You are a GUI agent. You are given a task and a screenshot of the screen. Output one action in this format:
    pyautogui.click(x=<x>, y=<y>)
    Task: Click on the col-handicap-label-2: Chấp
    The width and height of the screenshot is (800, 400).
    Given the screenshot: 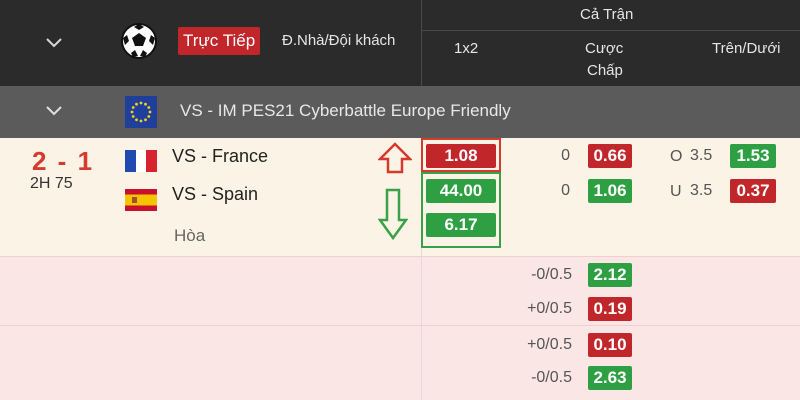 What is the action you would take?
    pyautogui.click(x=605, y=70)
    